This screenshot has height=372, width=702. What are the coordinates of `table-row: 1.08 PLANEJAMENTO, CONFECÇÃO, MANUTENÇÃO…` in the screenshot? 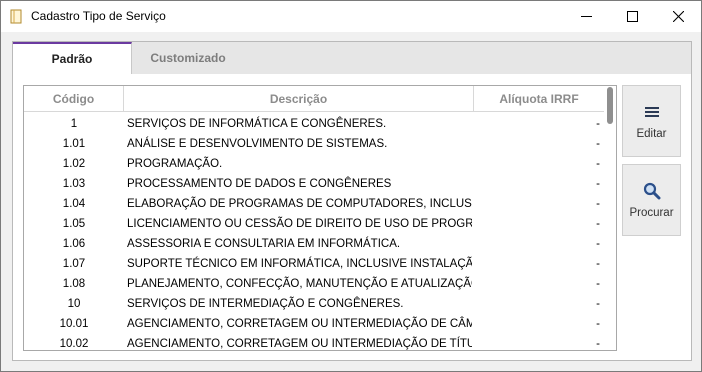 It's located at (314, 284).